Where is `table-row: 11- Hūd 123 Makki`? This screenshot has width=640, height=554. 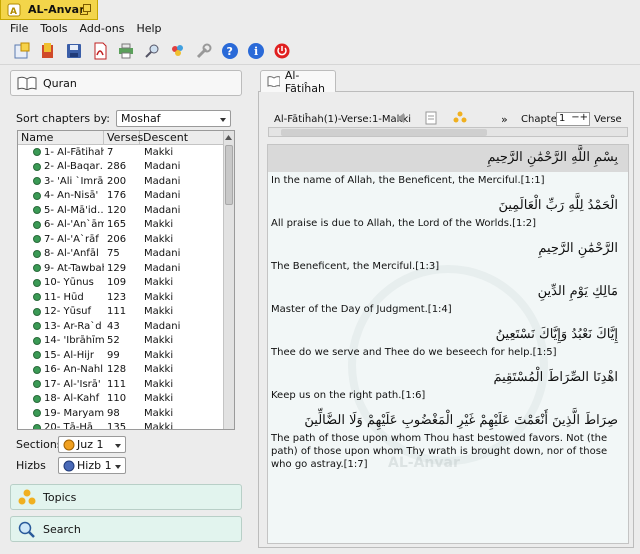 table-row: 11- Hūd 123 Makki is located at coordinates (120, 297).